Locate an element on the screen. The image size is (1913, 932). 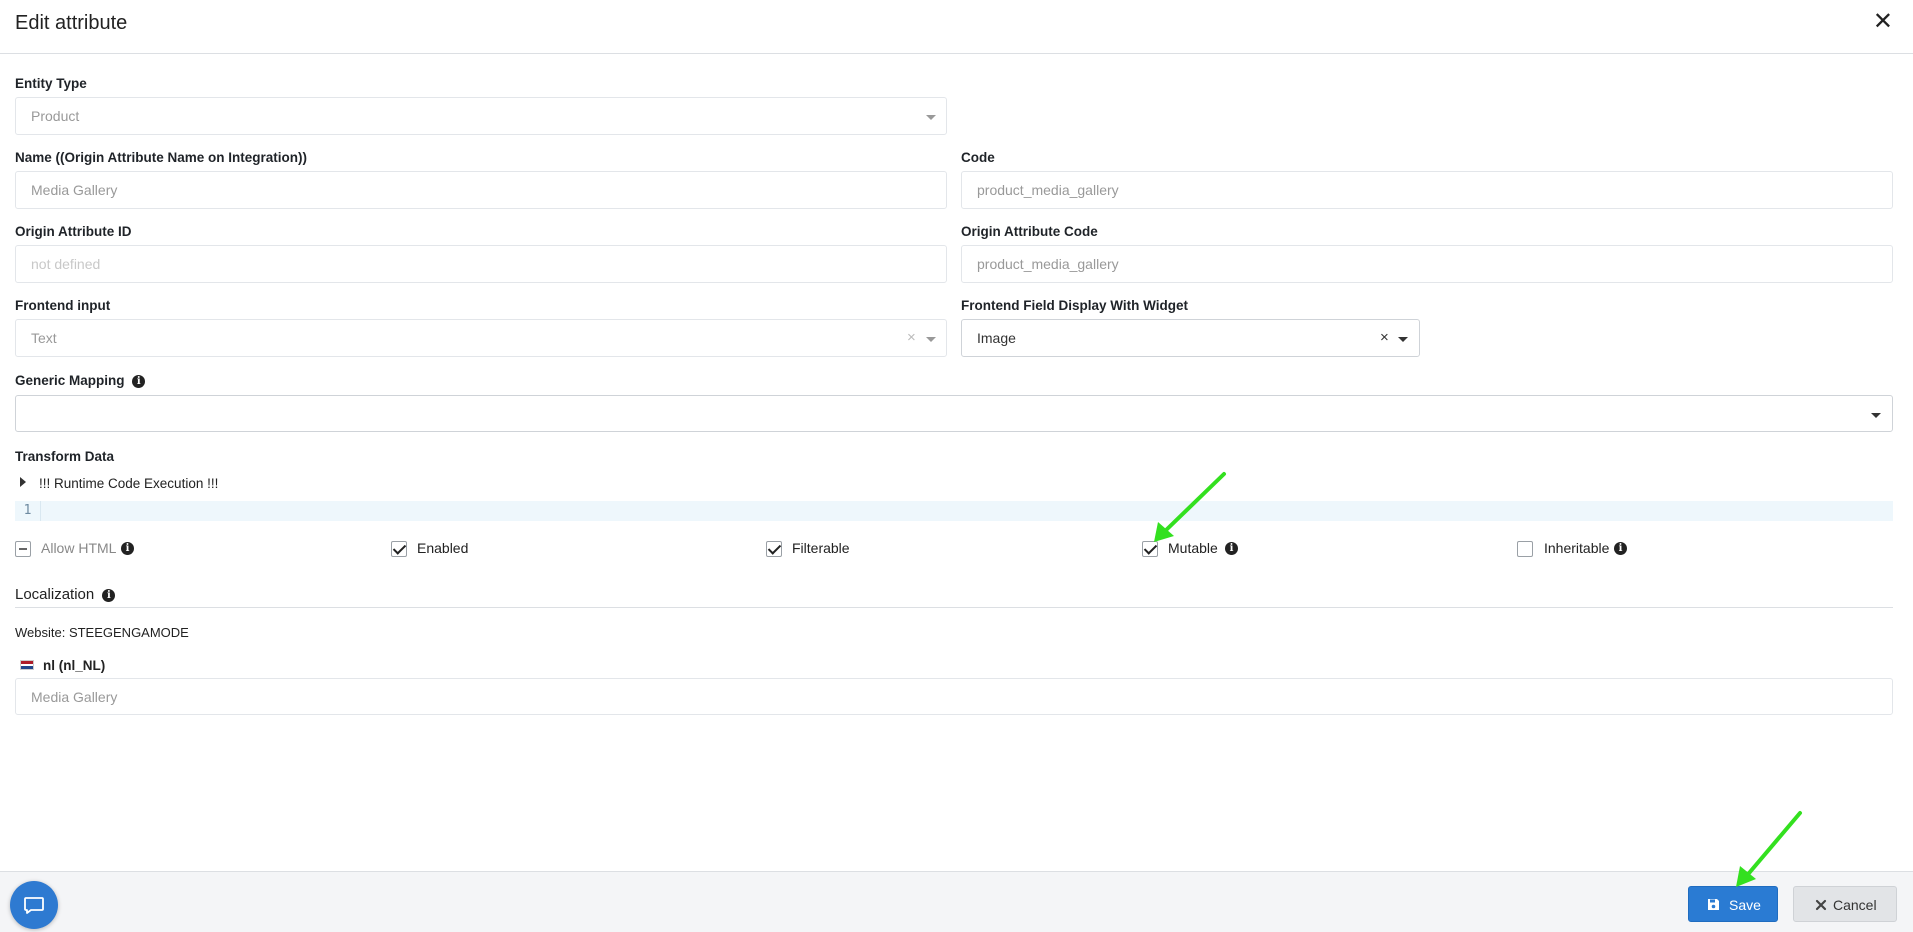
chat-button is located at coordinates (34, 905).